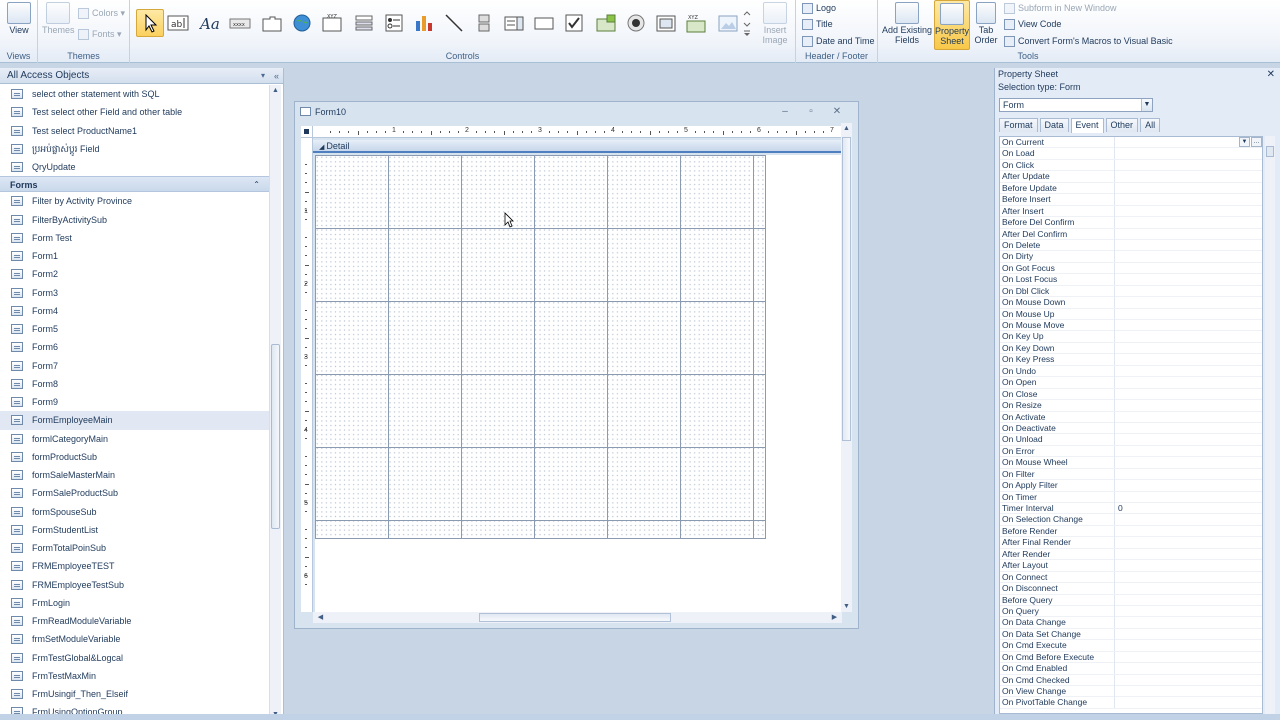 Image resolution: width=1280 pixels, height=720 pixels. I want to click on title-button: Title, so click(817, 24).